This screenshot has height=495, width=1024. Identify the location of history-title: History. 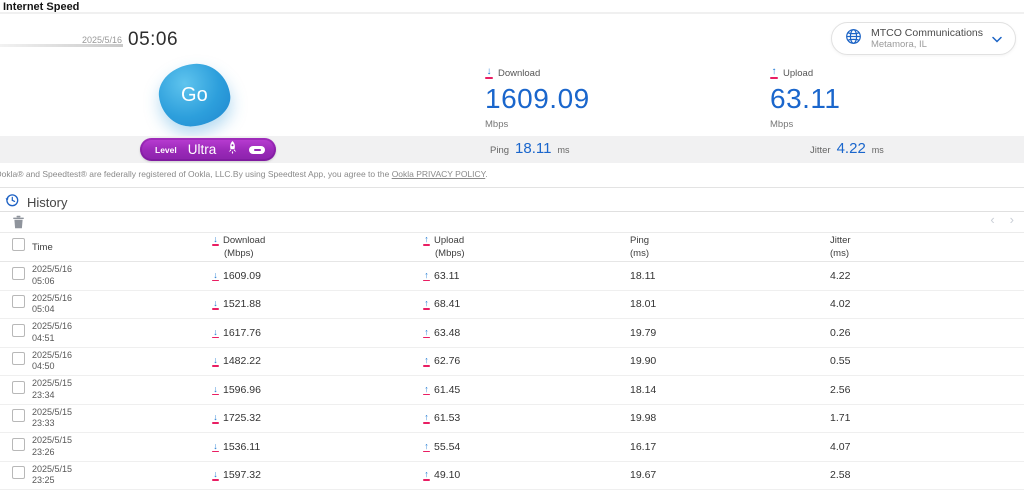
(47, 202).